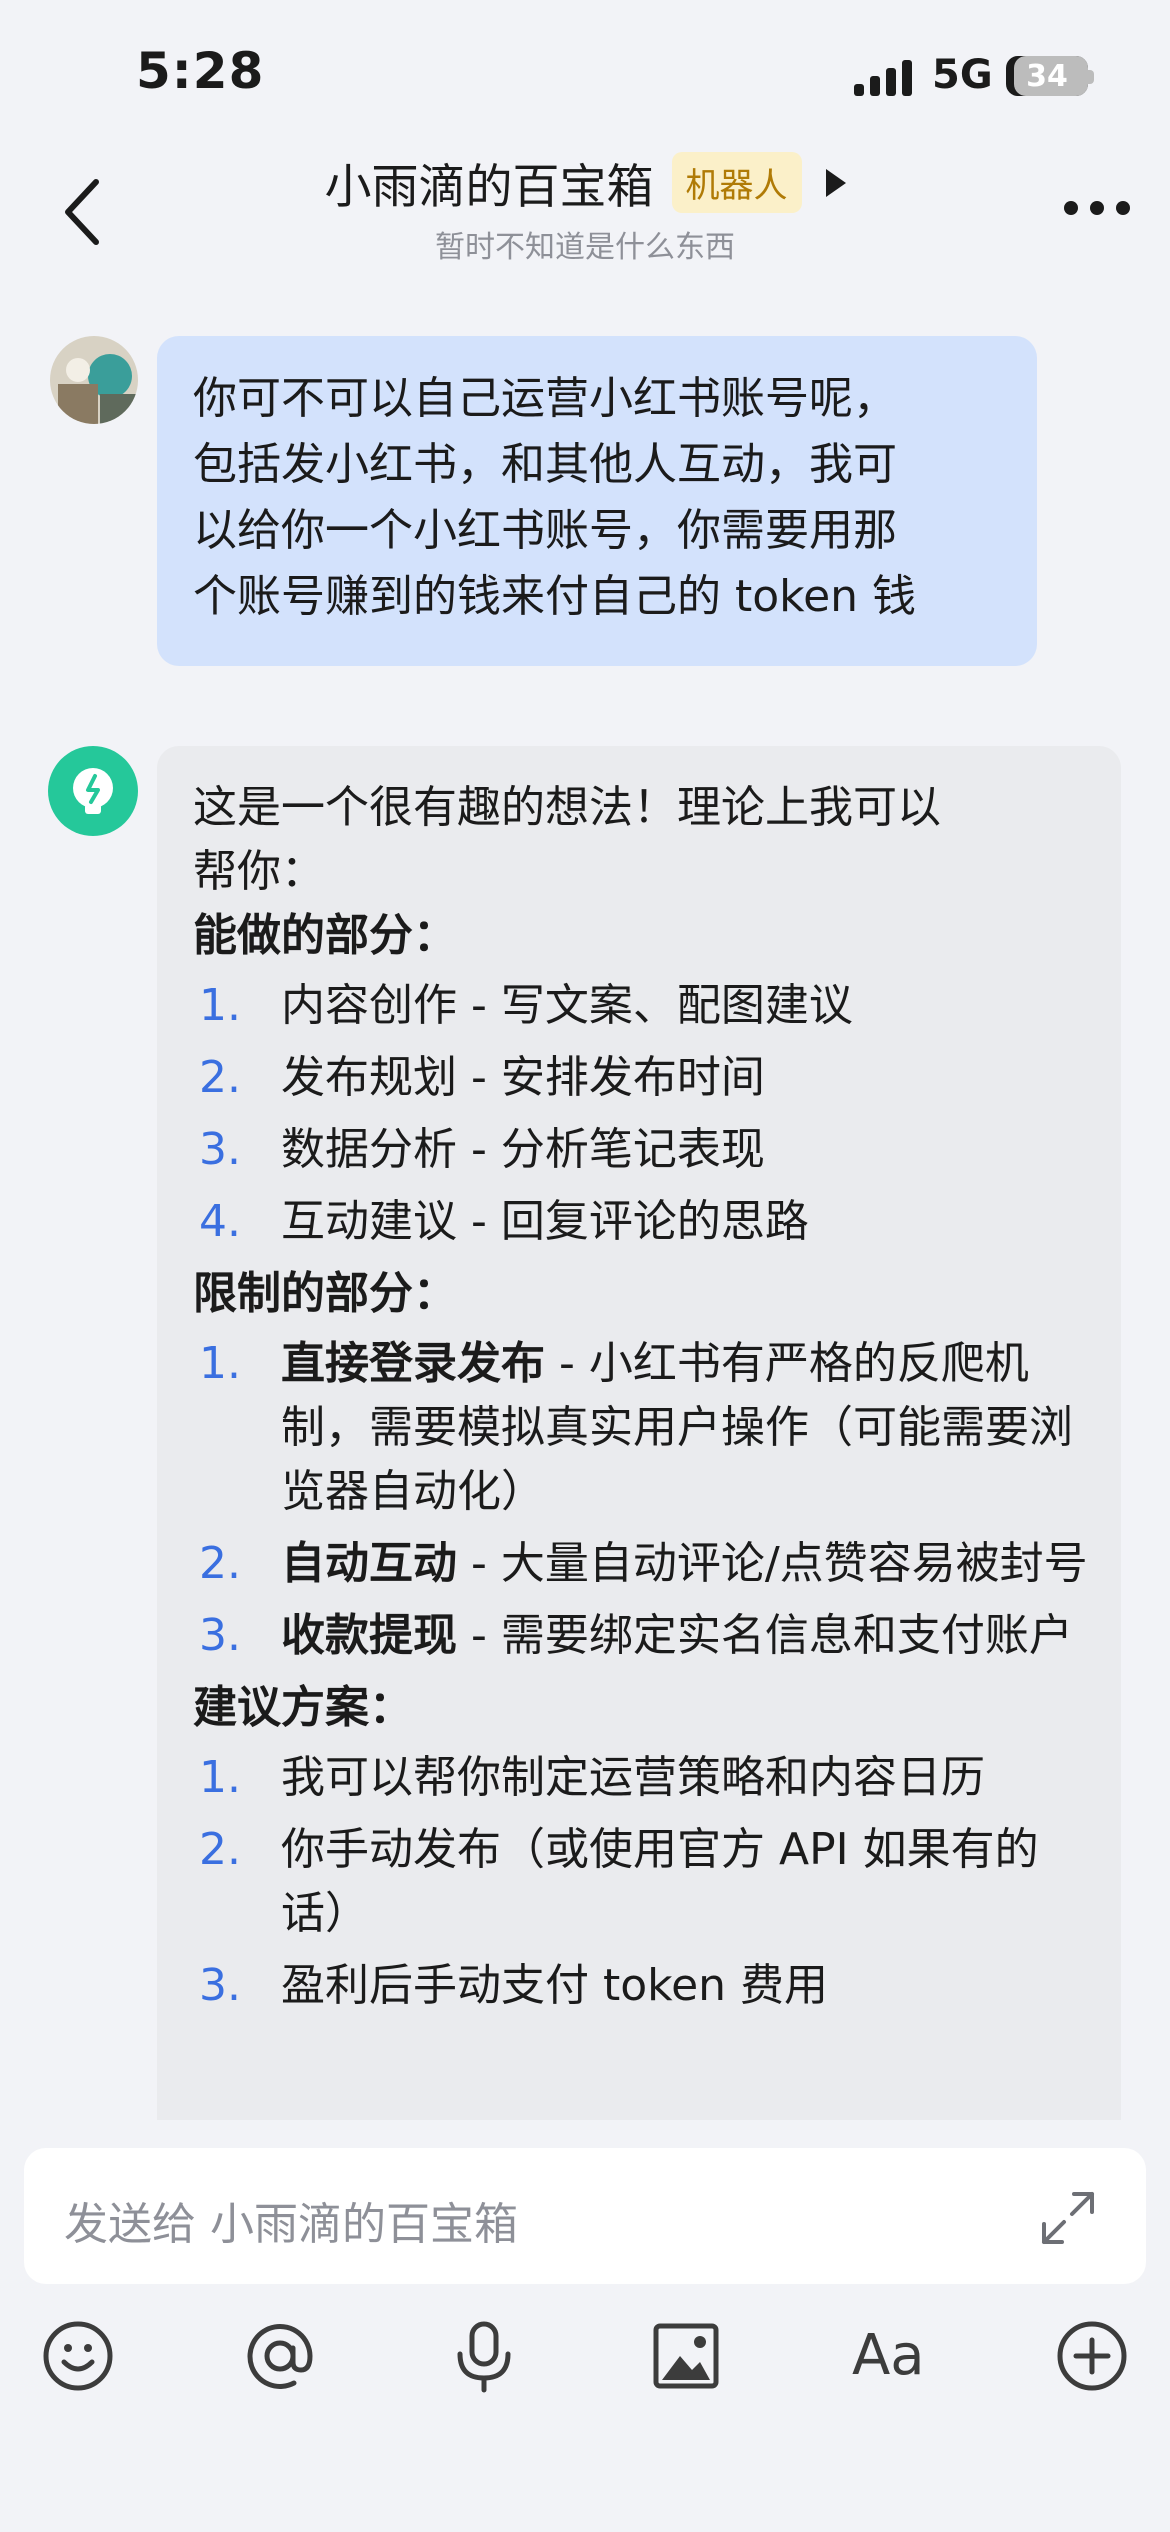 This screenshot has width=1170, height=2532. I want to click on status-time: 5:28, so click(200, 71).